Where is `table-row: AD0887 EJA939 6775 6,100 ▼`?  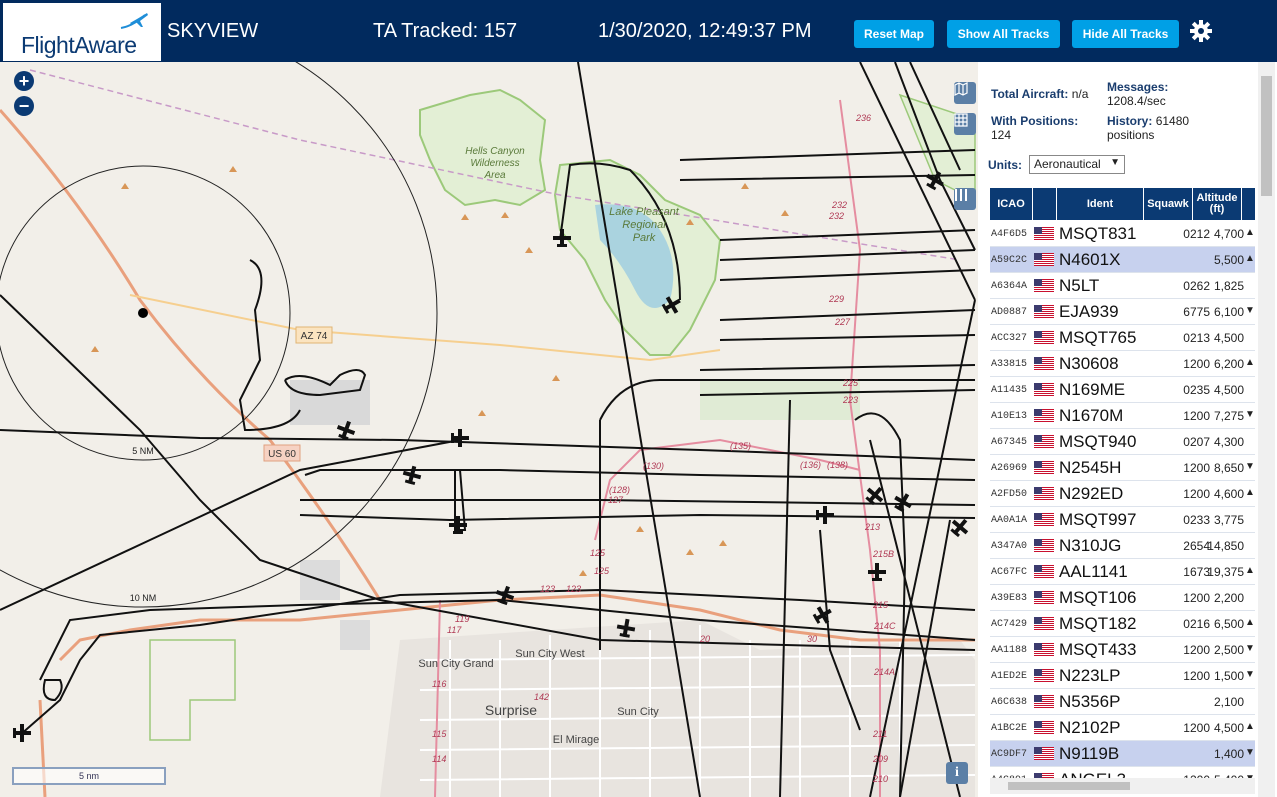 table-row: AD0887 EJA939 6775 6,100 ▼ is located at coordinates (1122, 312).